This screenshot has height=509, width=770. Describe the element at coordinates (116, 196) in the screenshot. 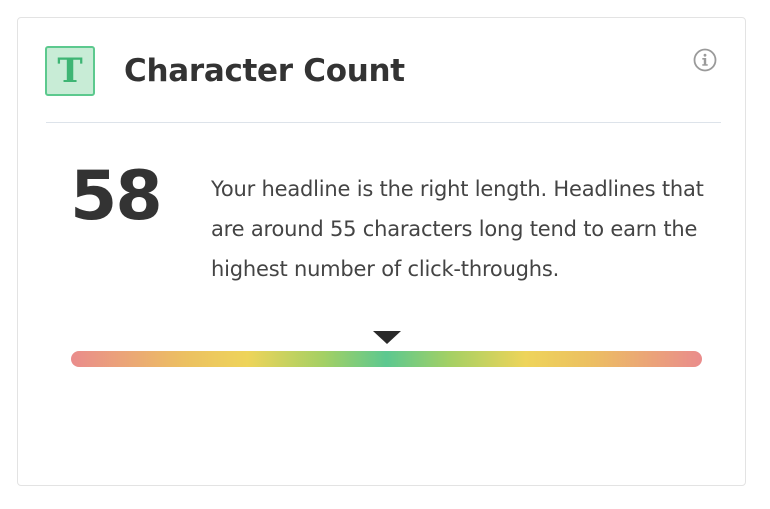

I see `character-count-value: 58` at that location.